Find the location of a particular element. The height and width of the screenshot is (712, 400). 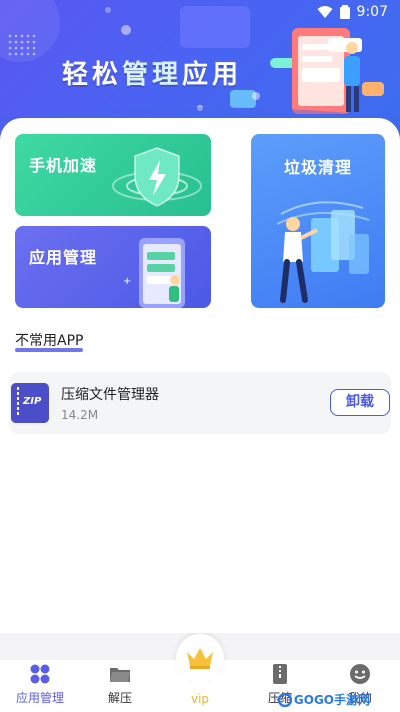

battery-icon is located at coordinates (344, 12).